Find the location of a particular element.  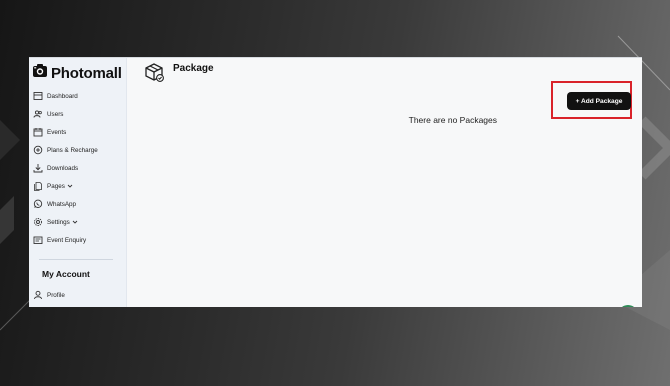

sidebar-item-label: Events is located at coordinates (57, 132).